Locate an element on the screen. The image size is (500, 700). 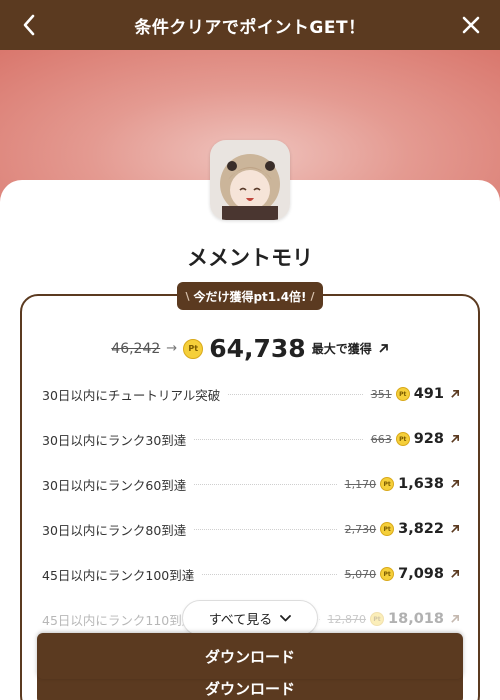
see-all-label: すべて見る is located at coordinates (240, 620).